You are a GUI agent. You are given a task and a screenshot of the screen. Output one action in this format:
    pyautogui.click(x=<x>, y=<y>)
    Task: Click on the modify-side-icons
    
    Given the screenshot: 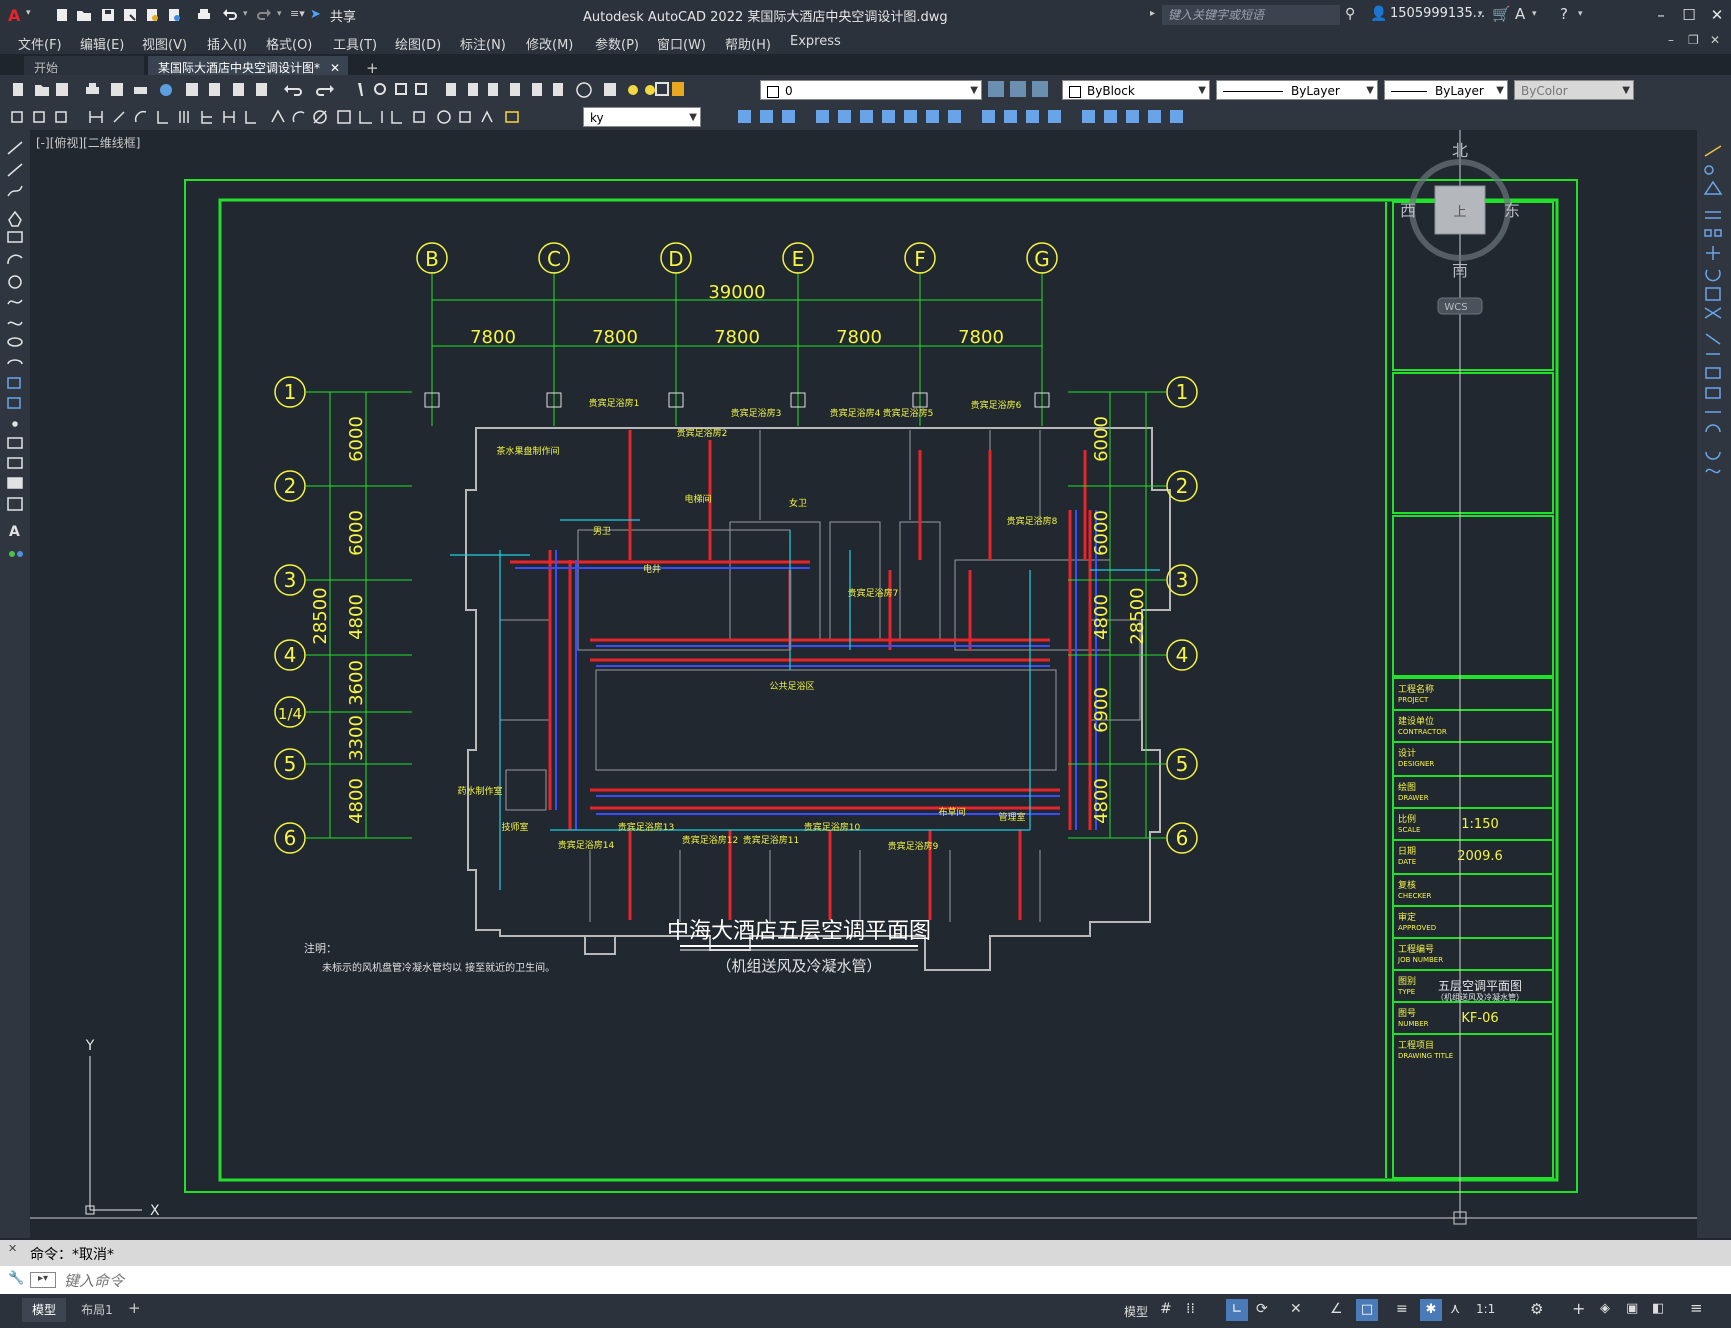 What is the action you would take?
    pyautogui.click(x=1714, y=337)
    